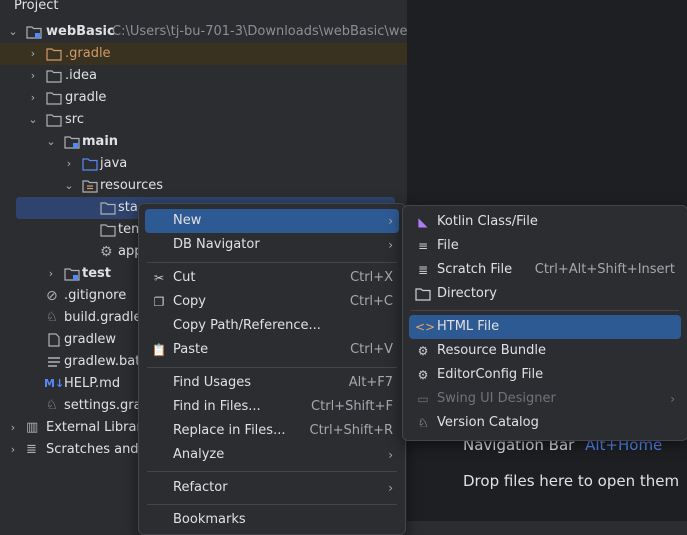 This screenshot has height=535, width=687. I want to click on menu-label: HTML File, so click(468, 326).